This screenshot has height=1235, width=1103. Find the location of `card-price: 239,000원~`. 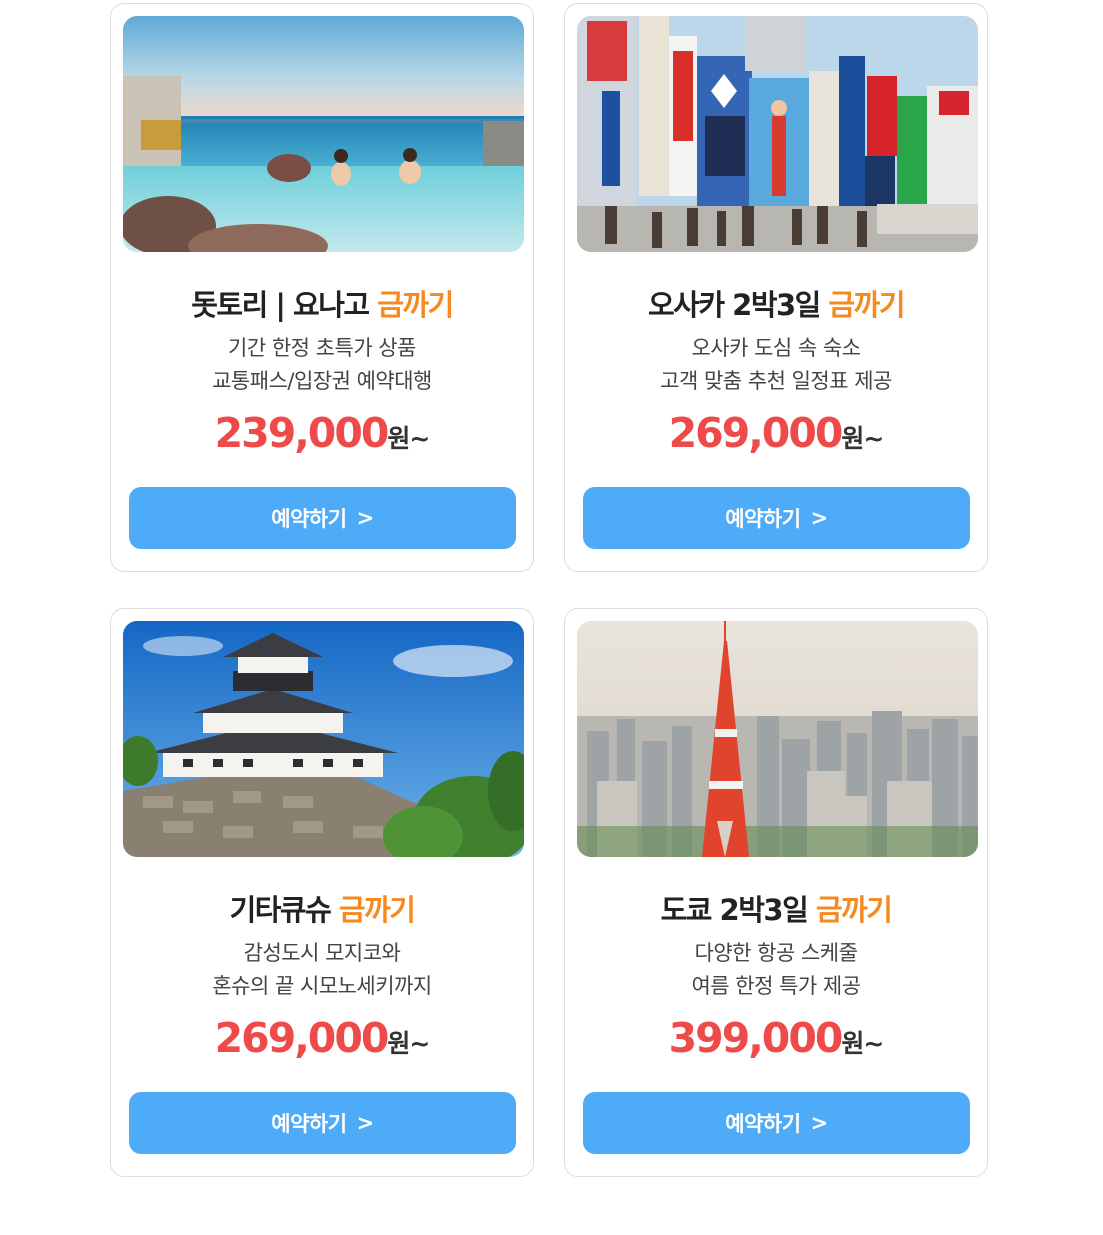

card-price: 239,000원~ is located at coordinates (322, 433).